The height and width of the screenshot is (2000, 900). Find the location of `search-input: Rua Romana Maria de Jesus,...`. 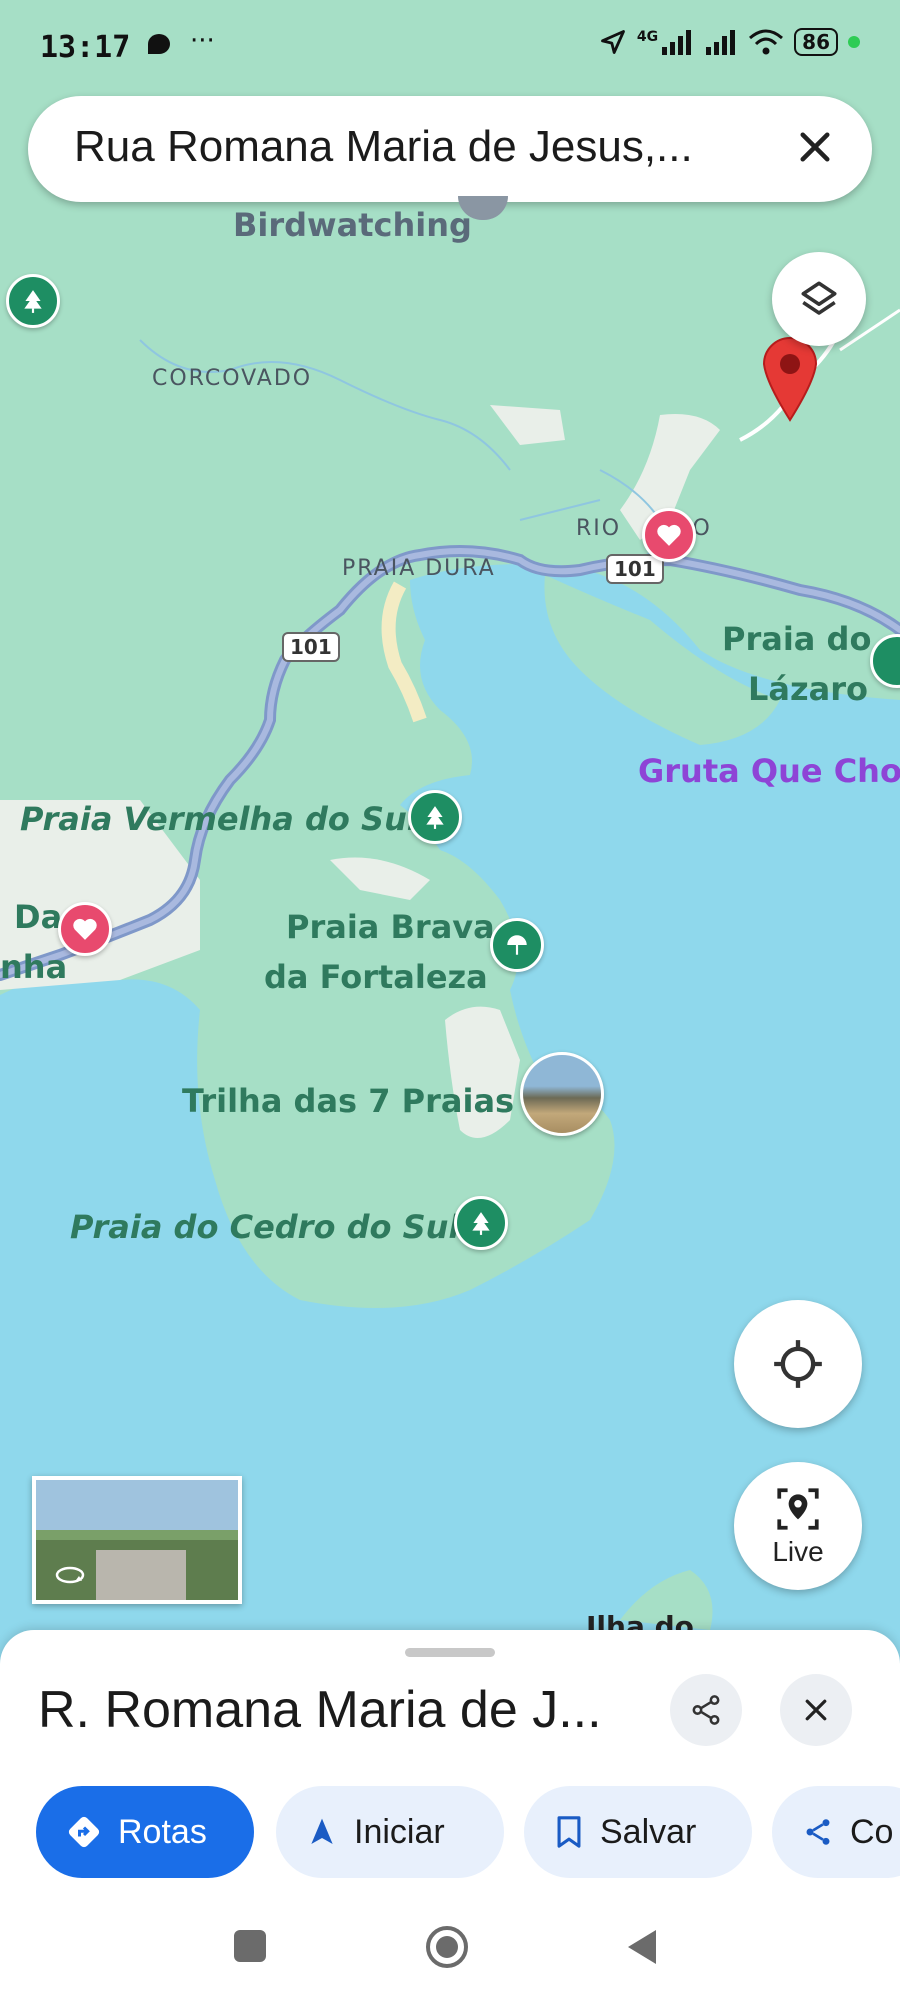

search-input: Rua Romana Maria de Jesus,... is located at coordinates (383, 147).